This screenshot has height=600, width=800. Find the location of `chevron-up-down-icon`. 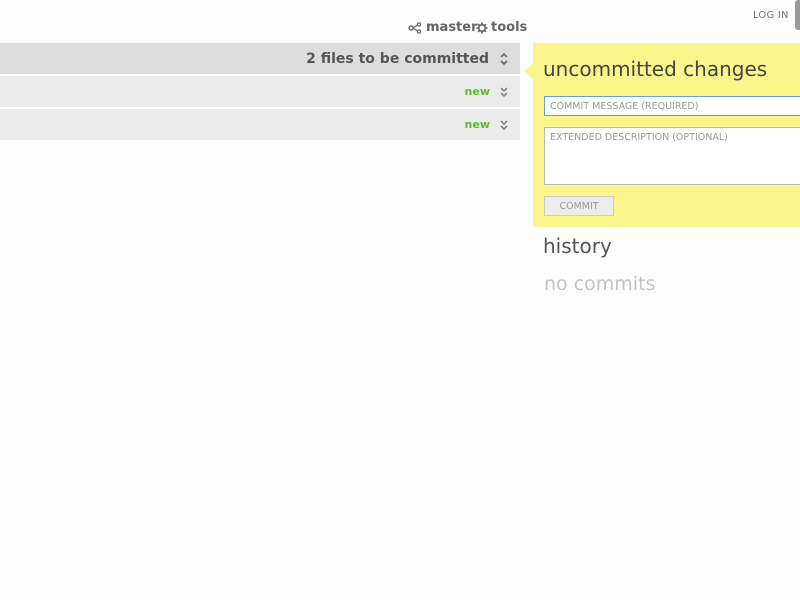

chevron-up-down-icon is located at coordinates (504, 59).